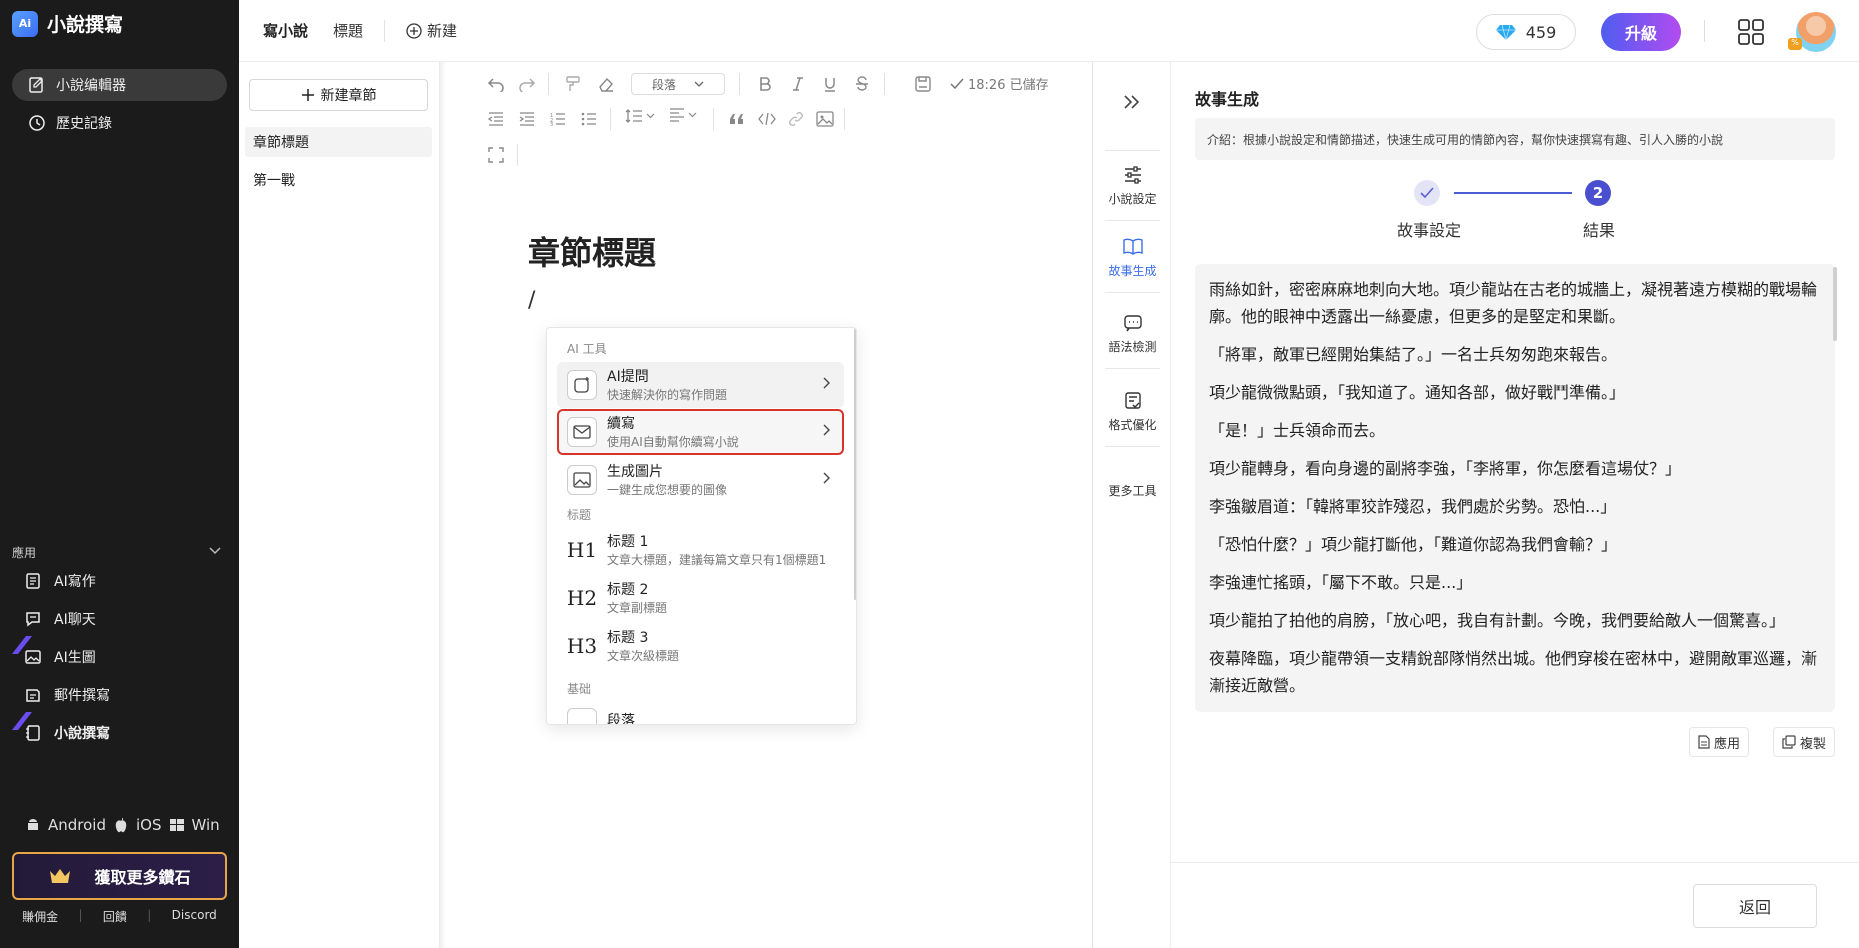 Image resolution: width=1859 pixels, height=948 pixels. I want to click on tab-grammar-check: 語法檢測, so click(1132, 334).